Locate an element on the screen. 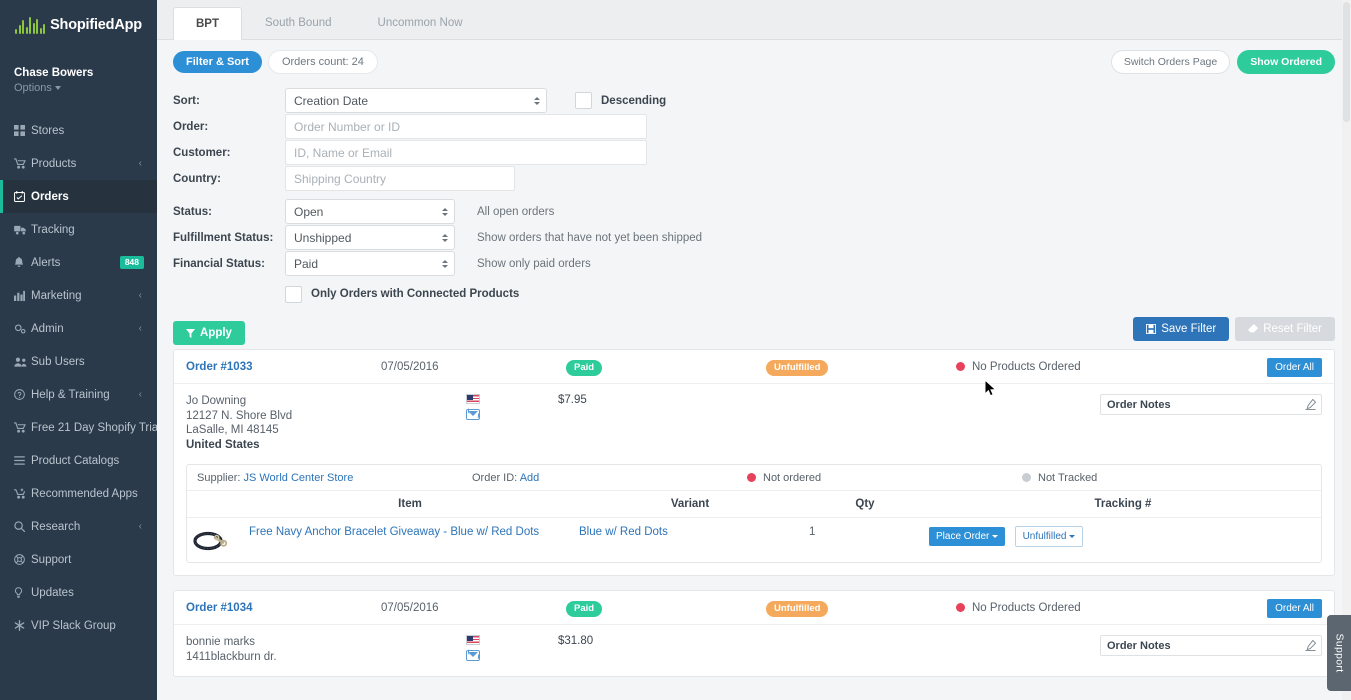 The width and height of the screenshot is (1351, 700). fulfillment-select: Unshipped is located at coordinates (370, 237).